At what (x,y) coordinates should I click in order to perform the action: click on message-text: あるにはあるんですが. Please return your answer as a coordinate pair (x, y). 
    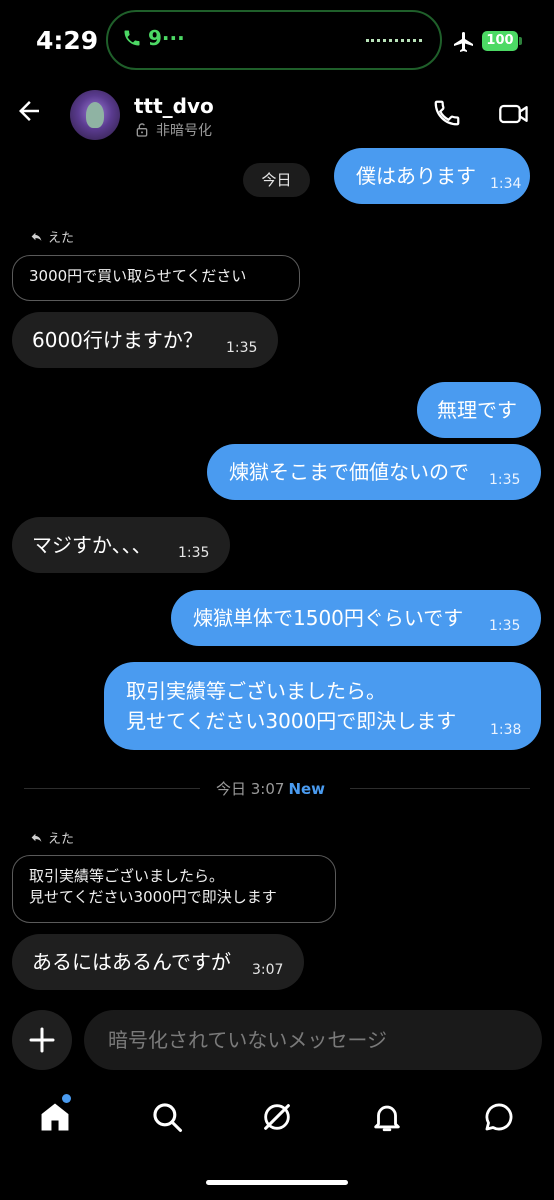
    Looking at the image, I should click on (131, 962).